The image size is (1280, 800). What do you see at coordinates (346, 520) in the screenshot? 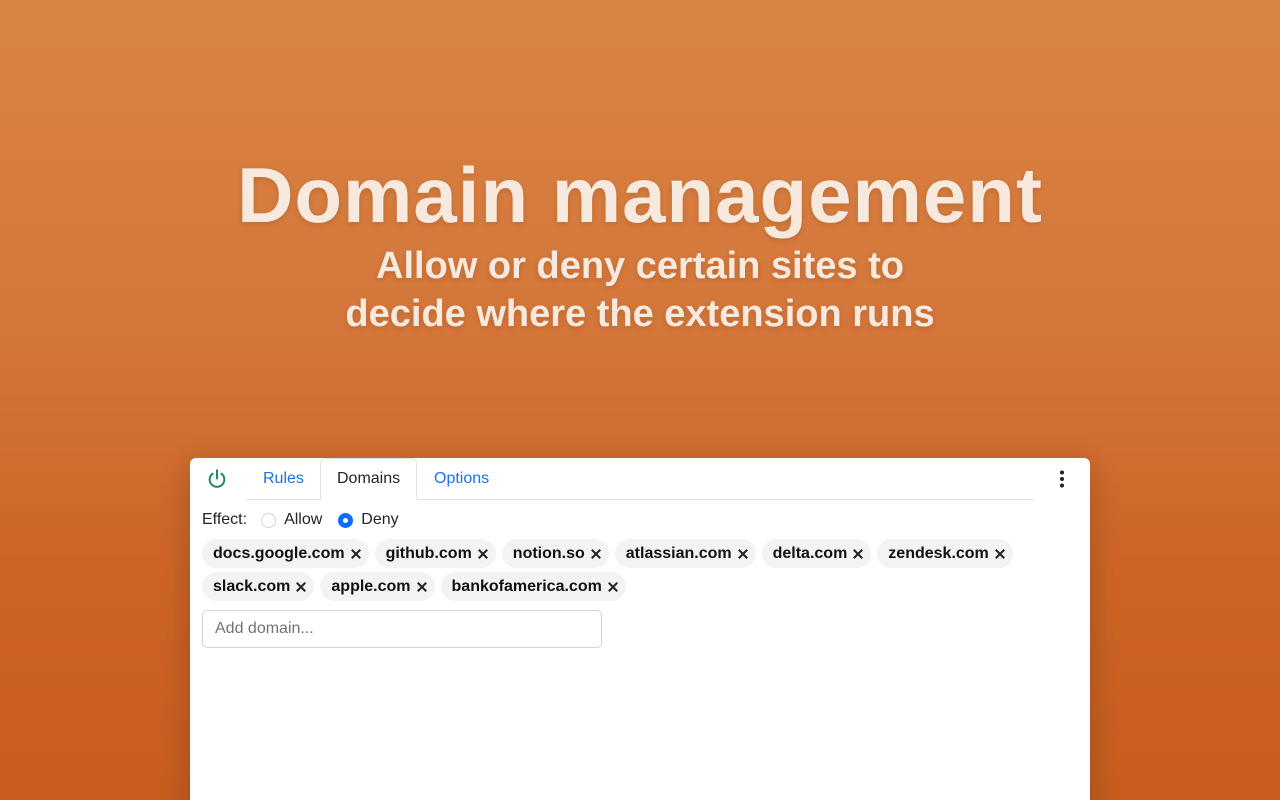
I see `deny-radio` at bounding box center [346, 520].